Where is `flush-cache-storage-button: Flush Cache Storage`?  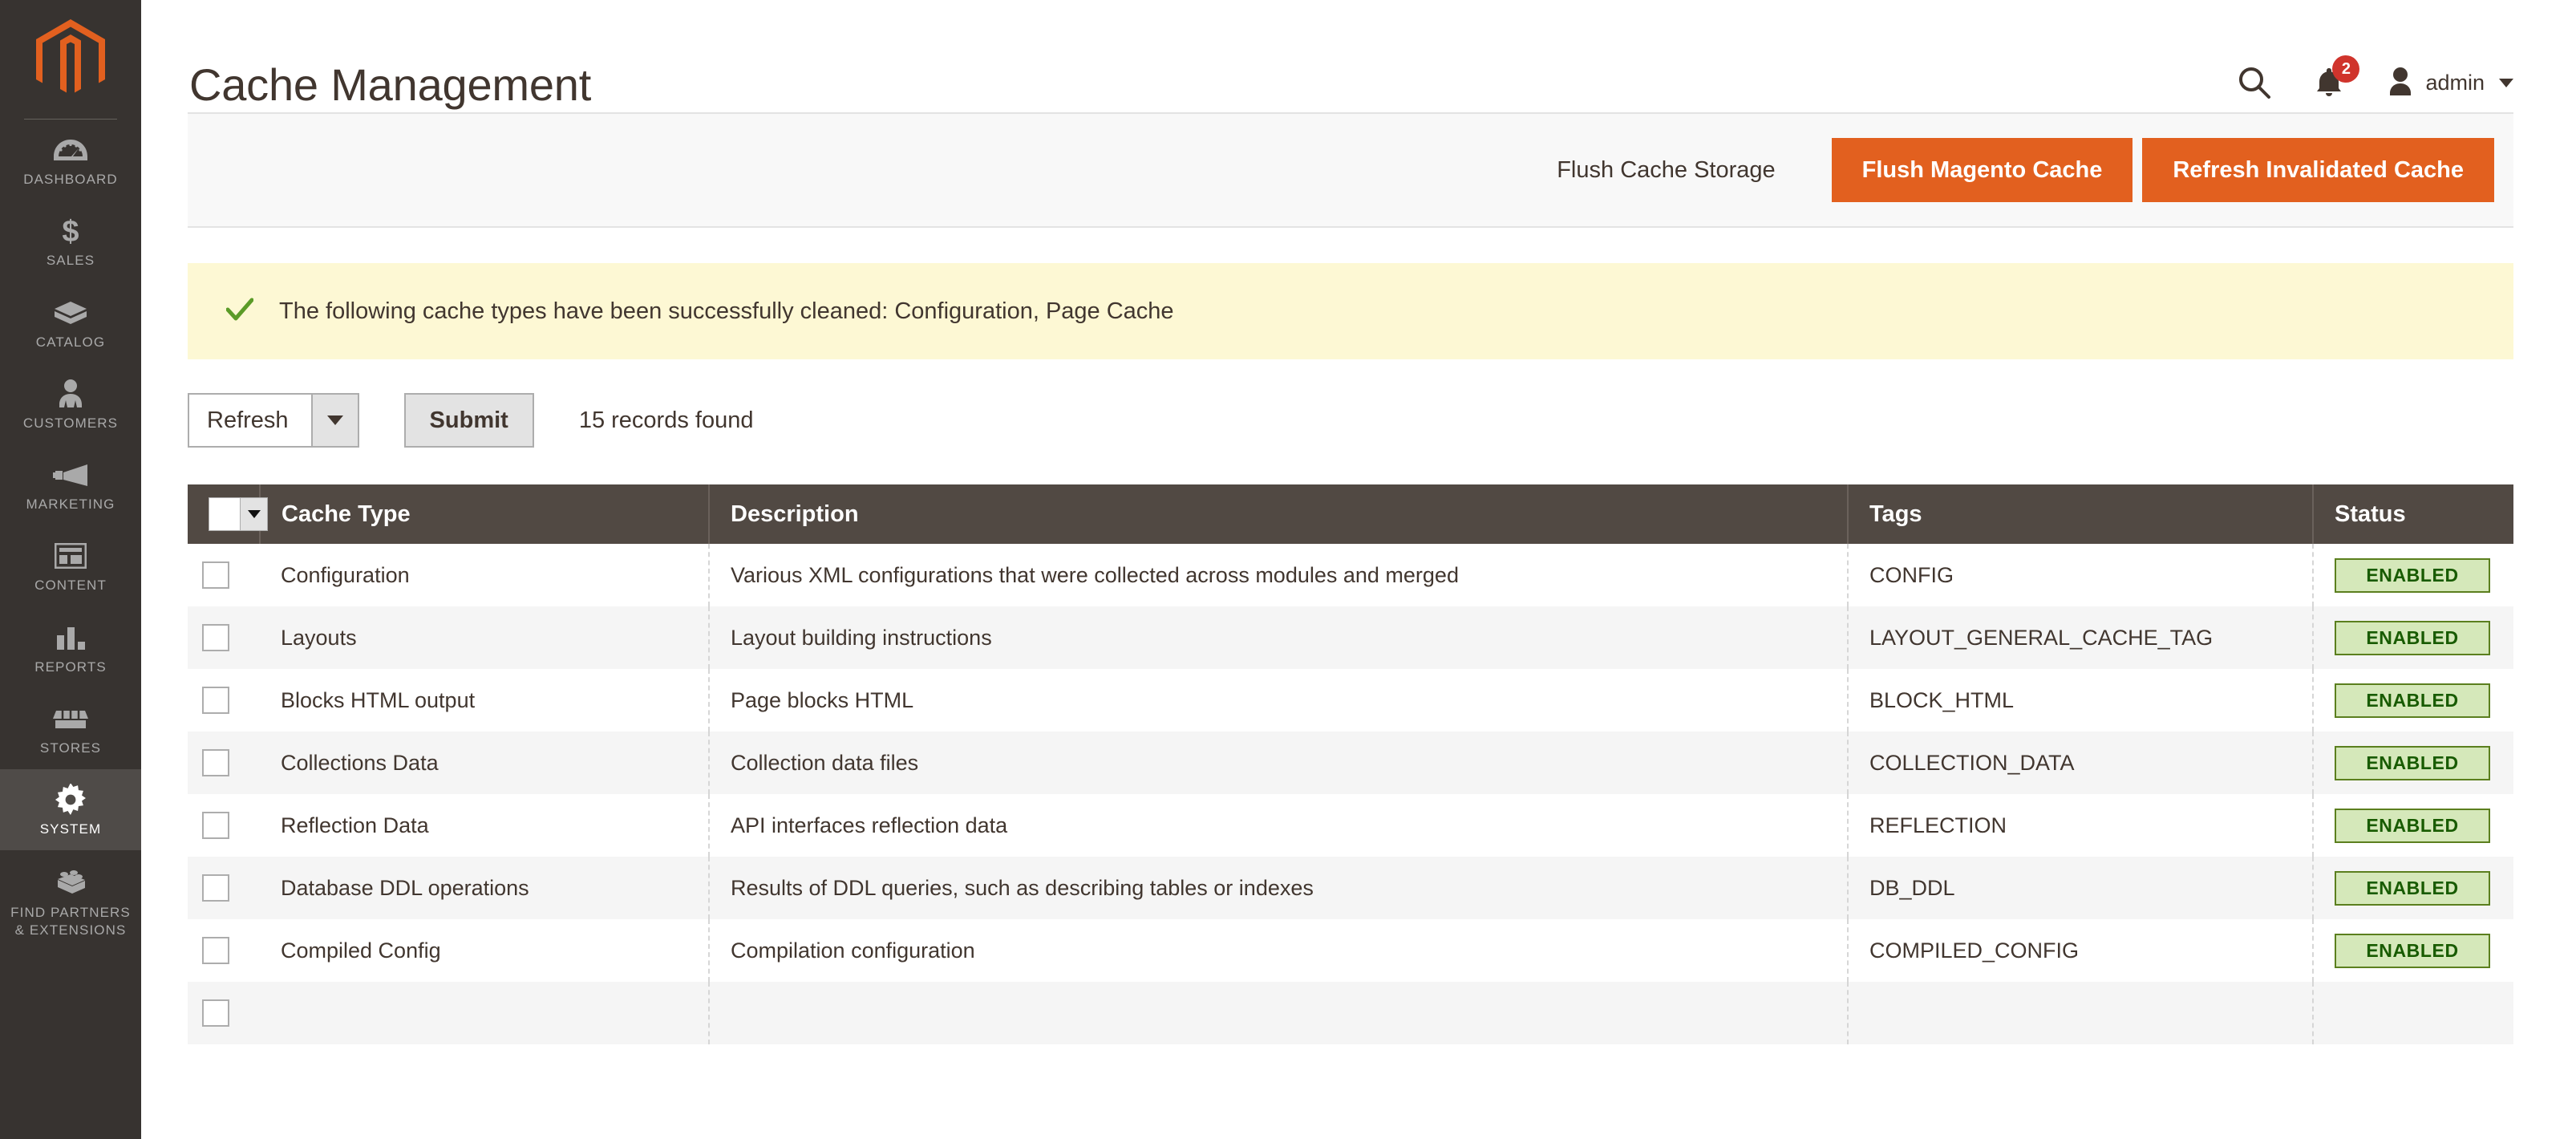
flush-cache-storage-button: Flush Cache Storage is located at coordinates (1666, 170).